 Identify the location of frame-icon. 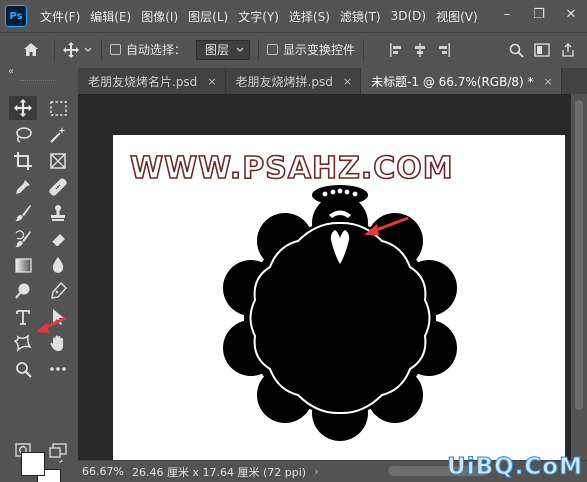
(58, 161).